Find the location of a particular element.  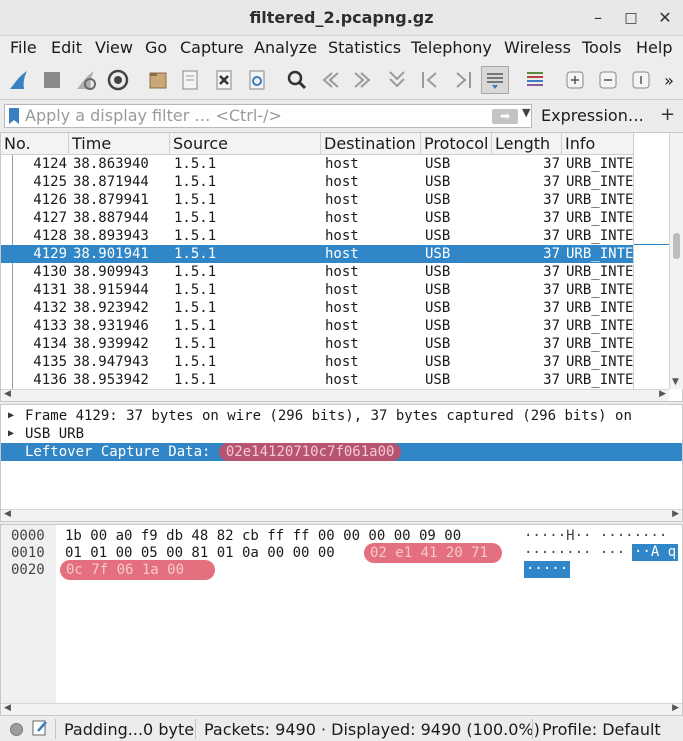

stop-capture-icon is located at coordinates (52, 80).